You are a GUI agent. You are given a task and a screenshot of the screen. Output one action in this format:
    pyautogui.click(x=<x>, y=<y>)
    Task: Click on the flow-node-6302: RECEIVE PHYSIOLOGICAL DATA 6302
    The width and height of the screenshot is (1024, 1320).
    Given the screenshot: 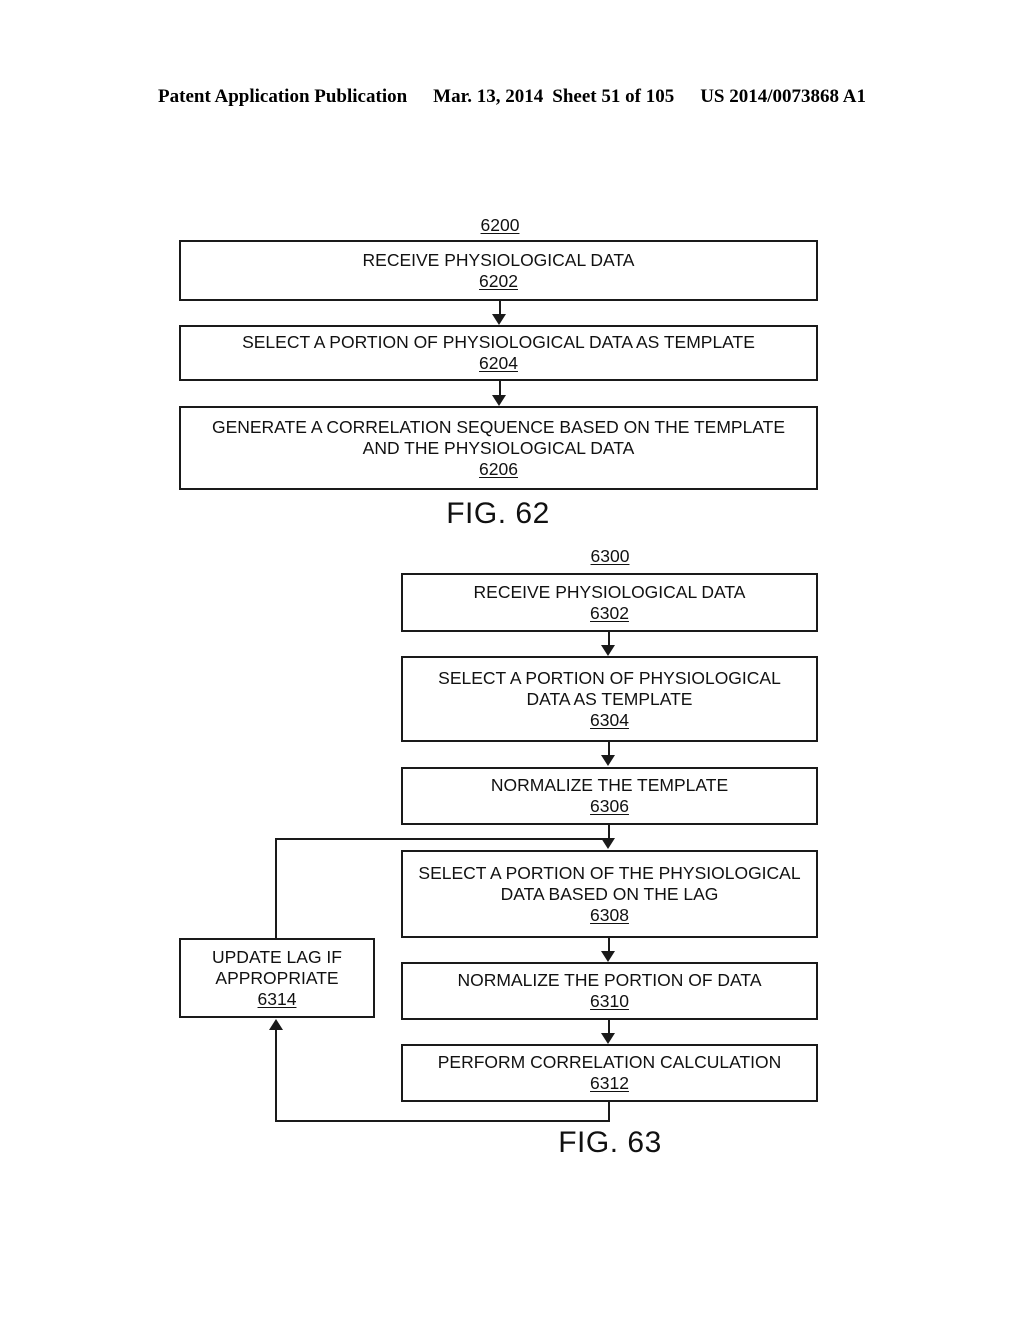 What is the action you would take?
    pyautogui.click(x=609, y=602)
    